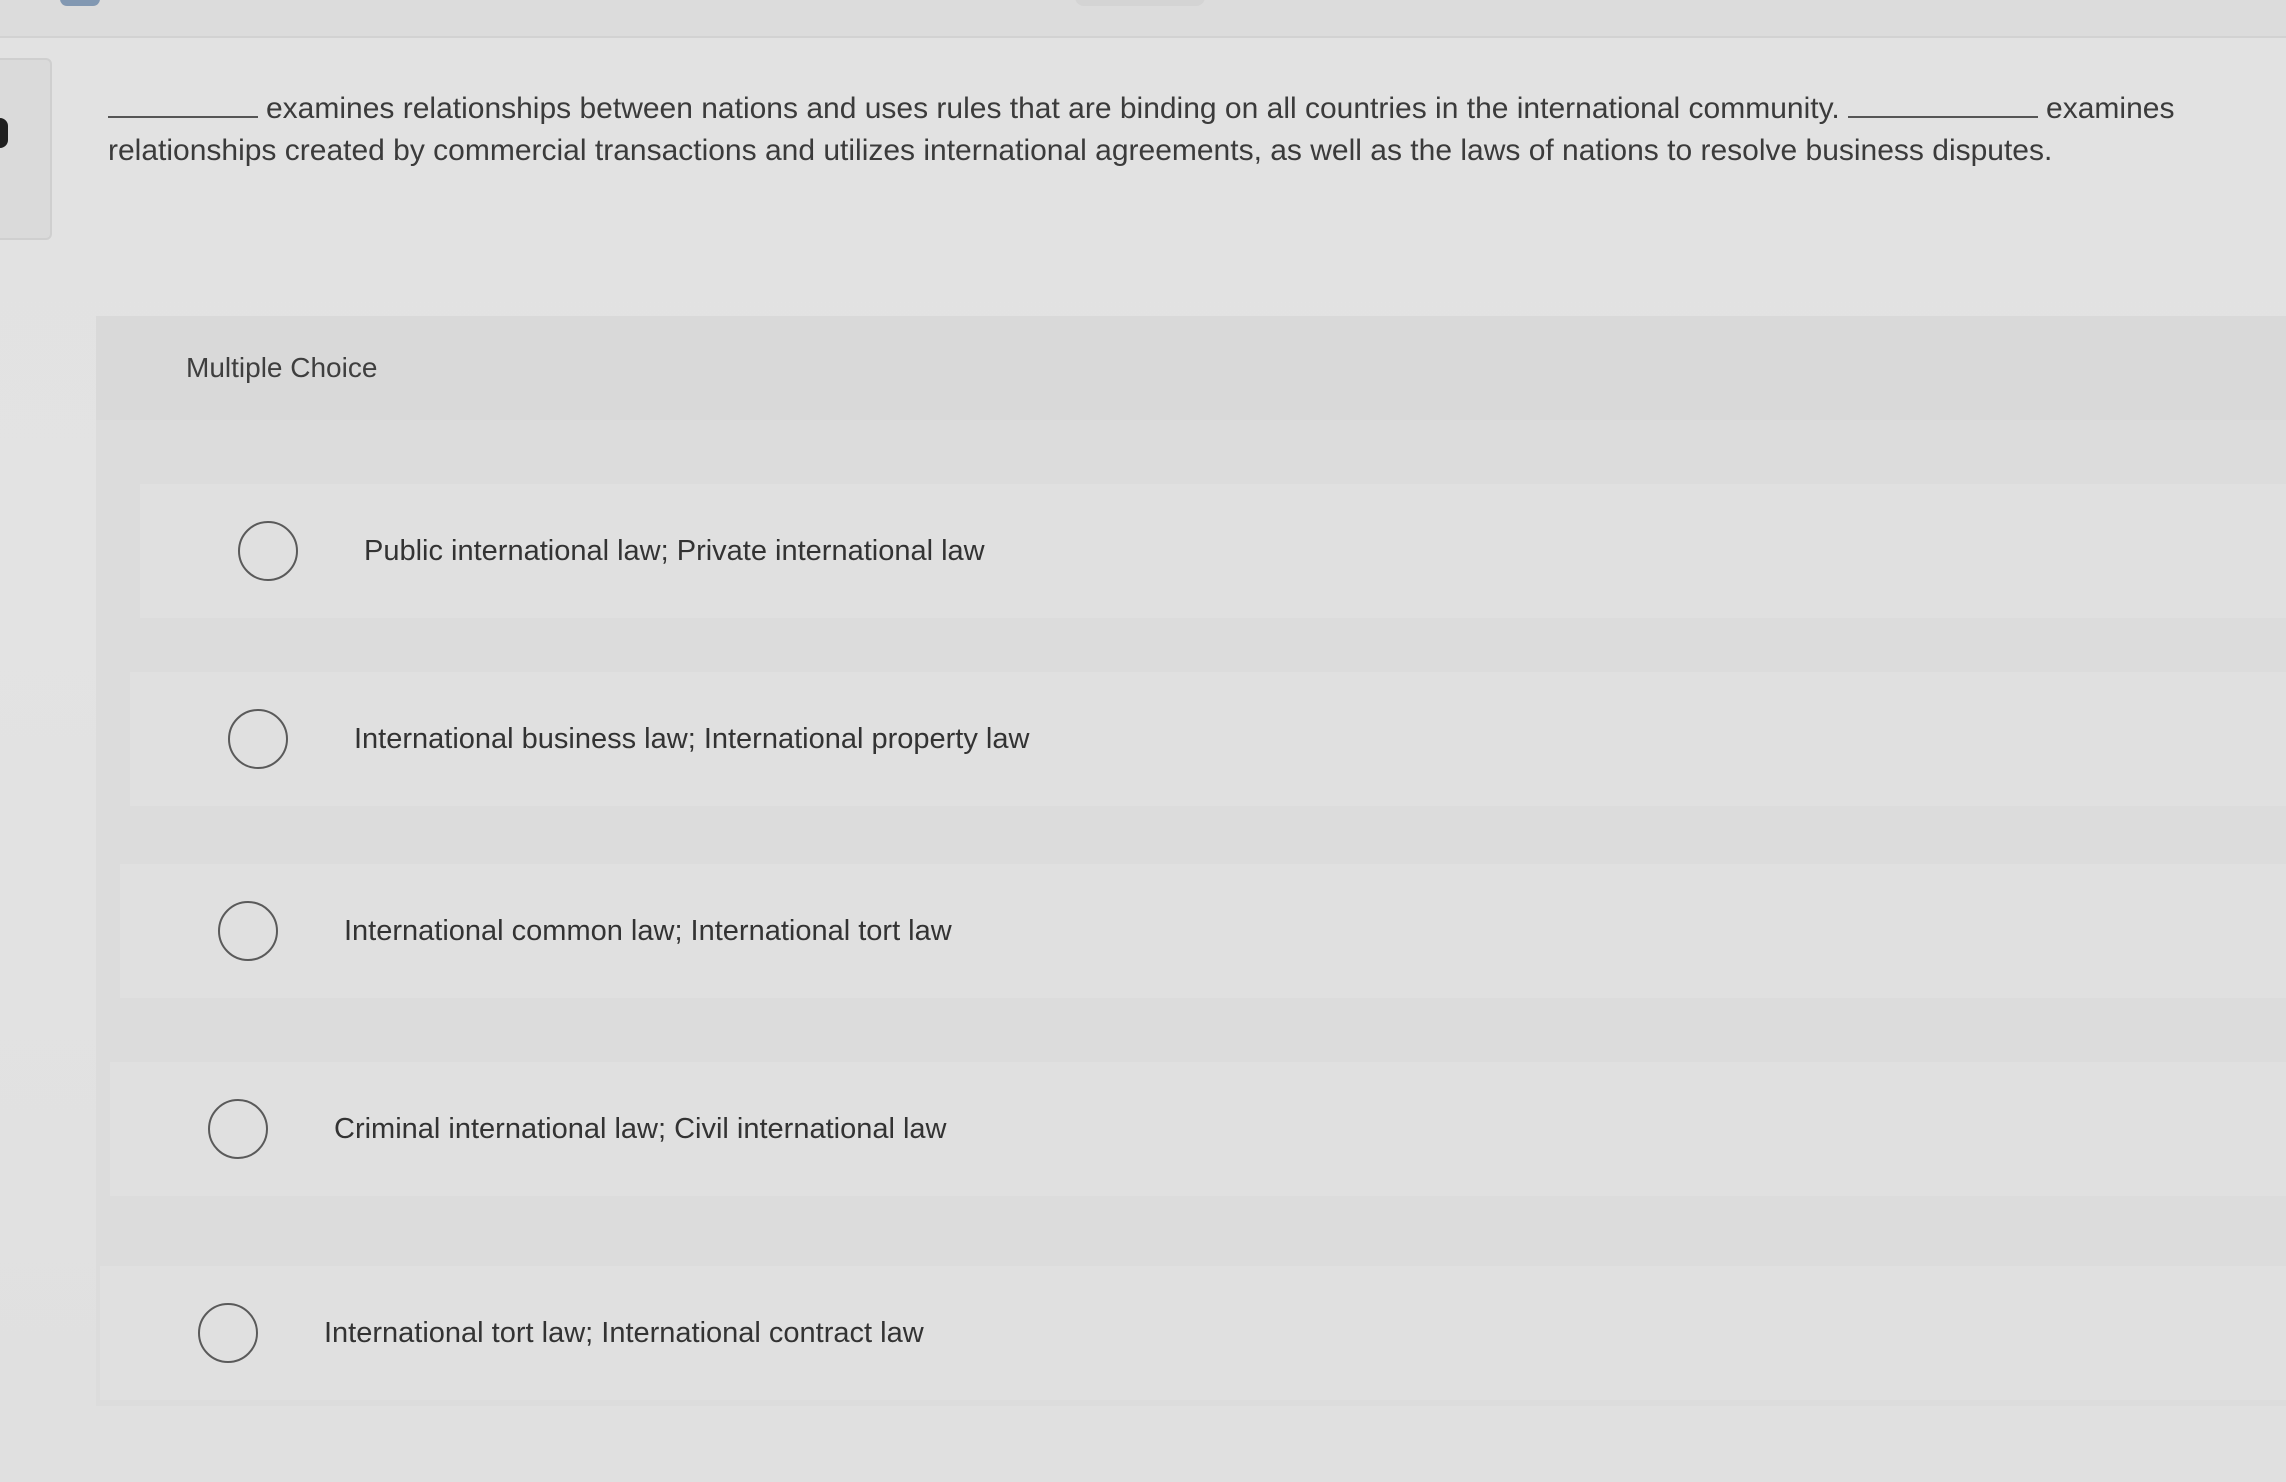  Describe the element at coordinates (282, 367) in the screenshot. I see `panel-label: Multiple Choice` at that location.